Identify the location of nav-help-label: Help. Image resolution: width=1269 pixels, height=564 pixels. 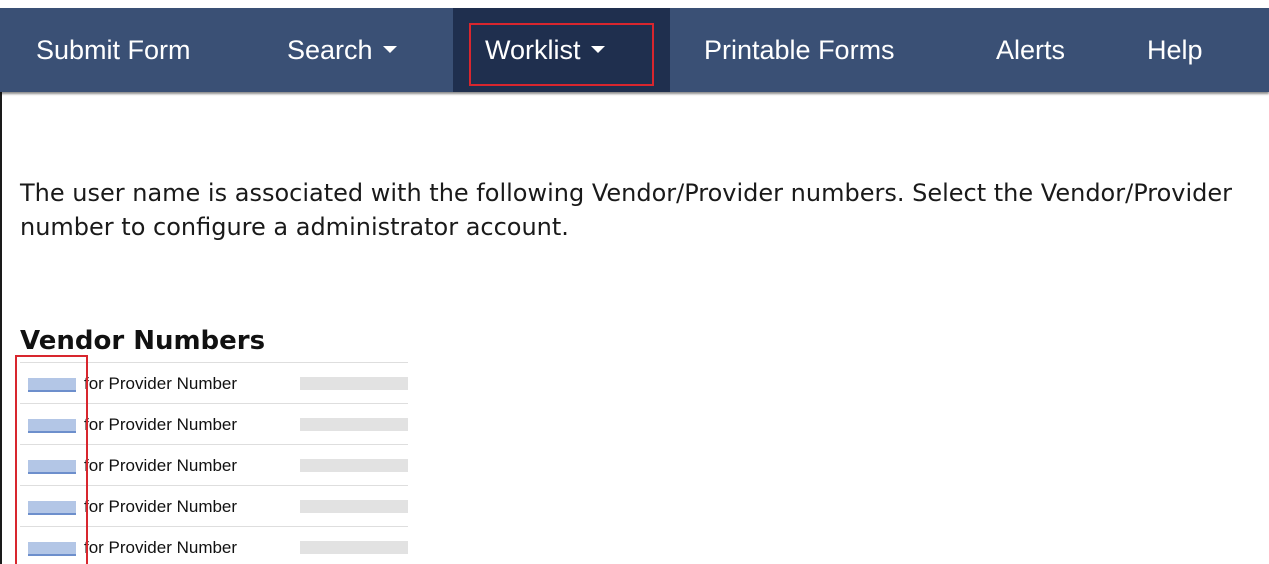
(1175, 50).